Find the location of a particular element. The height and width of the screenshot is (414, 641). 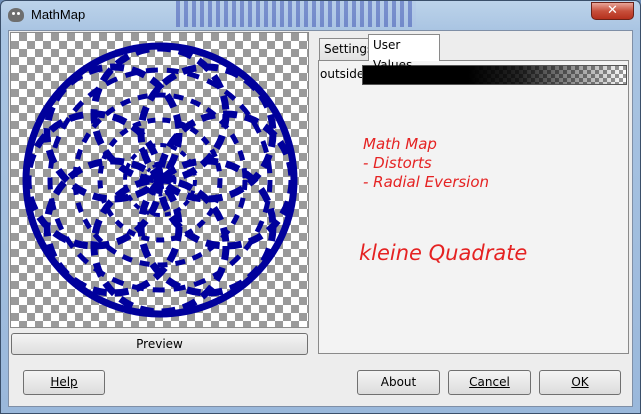

tab-user-values: User Values is located at coordinates (404, 53).